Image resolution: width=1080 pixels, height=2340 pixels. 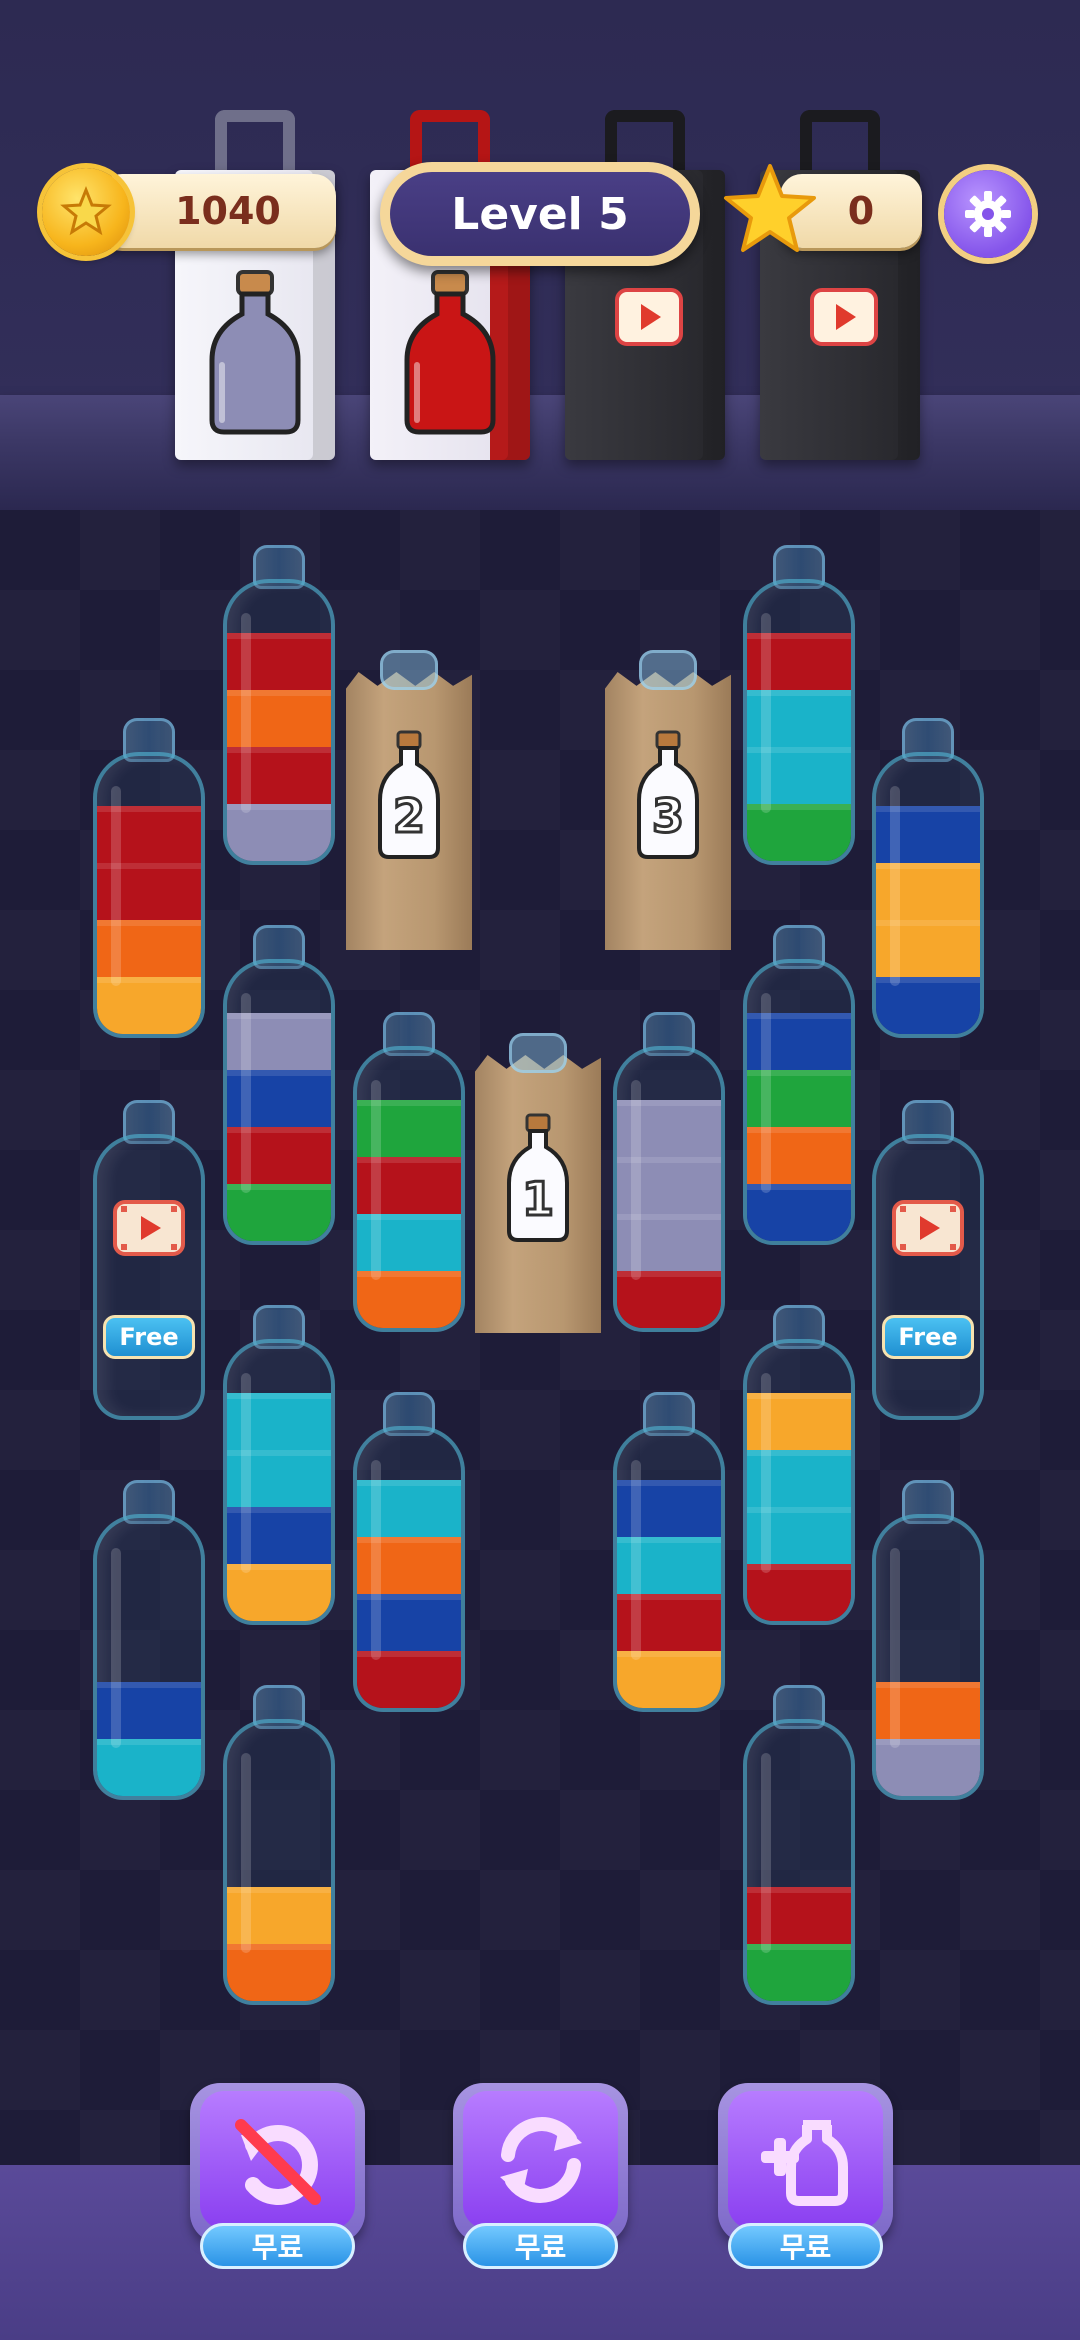 I want to click on undo-disabled-icon, so click(x=277, y=2162).